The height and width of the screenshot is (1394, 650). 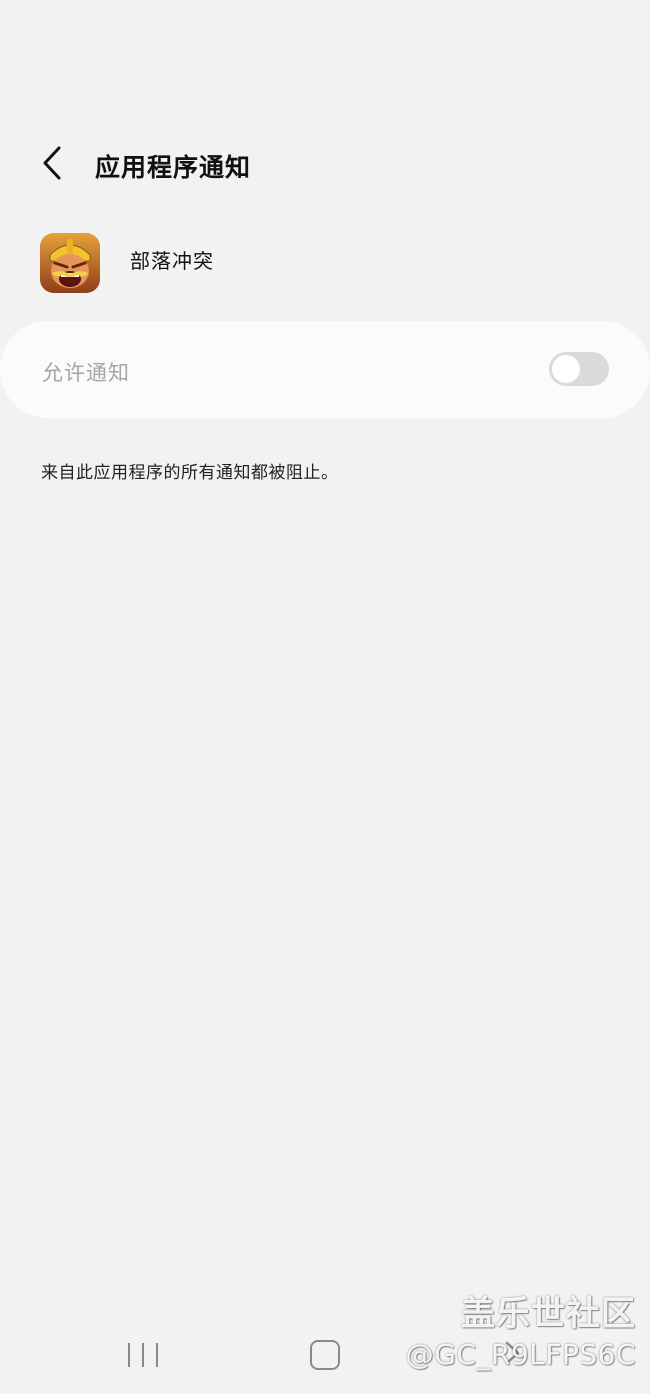 What do you see at coordinates (325, 1355) in the screenshot?
I see `home-icon` at bounding box center [325, 1355].